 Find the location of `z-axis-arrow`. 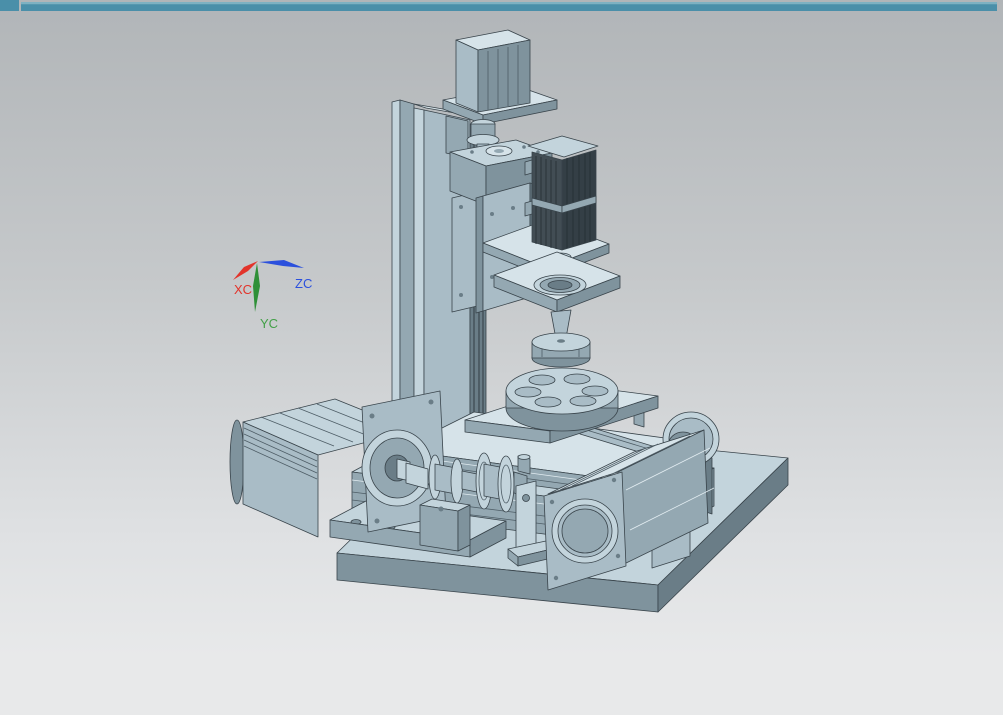

z-axis-arrow is located at coordinates (281, 264).